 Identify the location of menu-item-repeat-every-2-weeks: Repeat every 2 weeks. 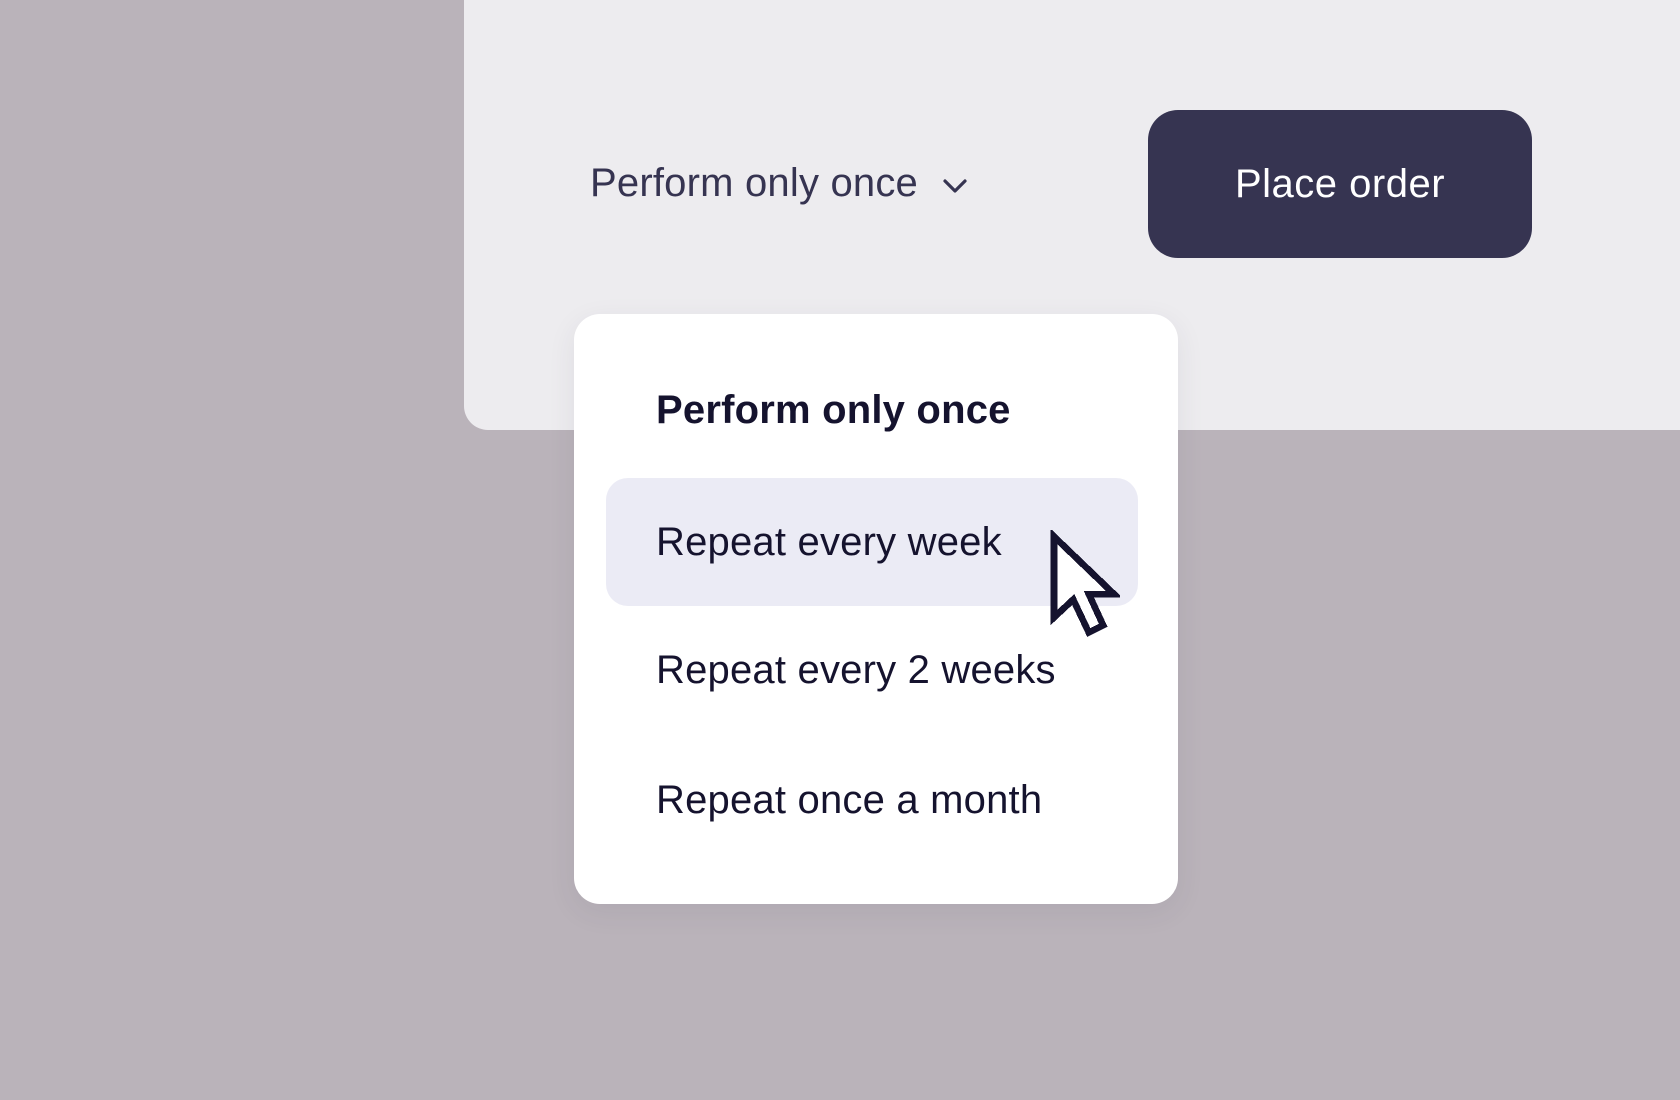
(872, 670).